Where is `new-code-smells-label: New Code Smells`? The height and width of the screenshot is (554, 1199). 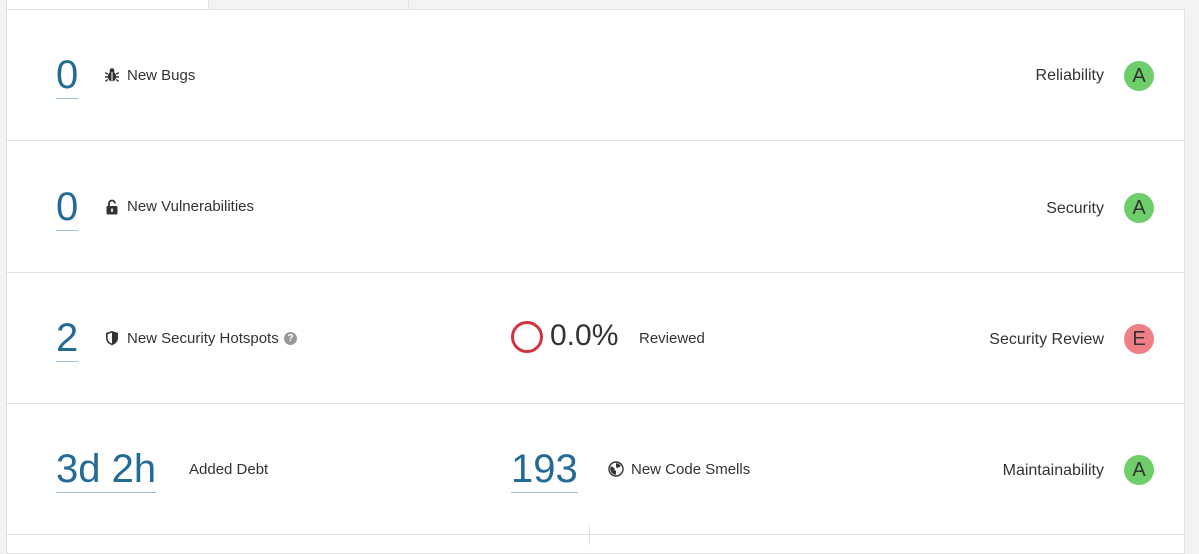 new-code-smells-label: New Code Smells is located at coordinates (691, 469).